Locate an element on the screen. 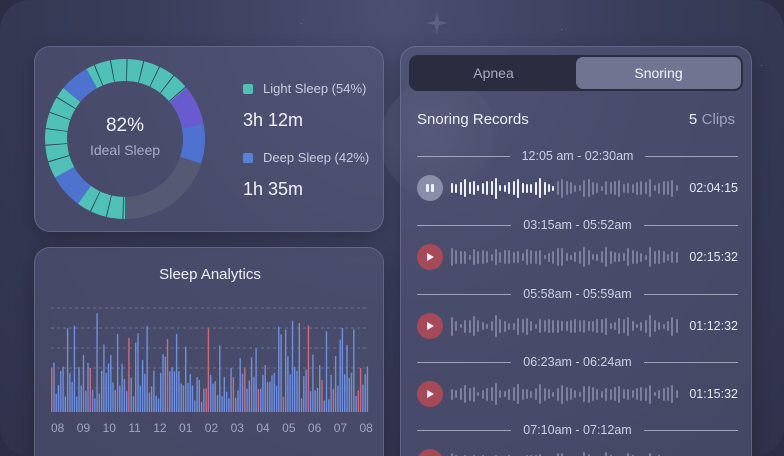 Image resolution: width=784 pixels, height=456 pixels. tab-apnea: Apnea is located at coordinates (493, 73).